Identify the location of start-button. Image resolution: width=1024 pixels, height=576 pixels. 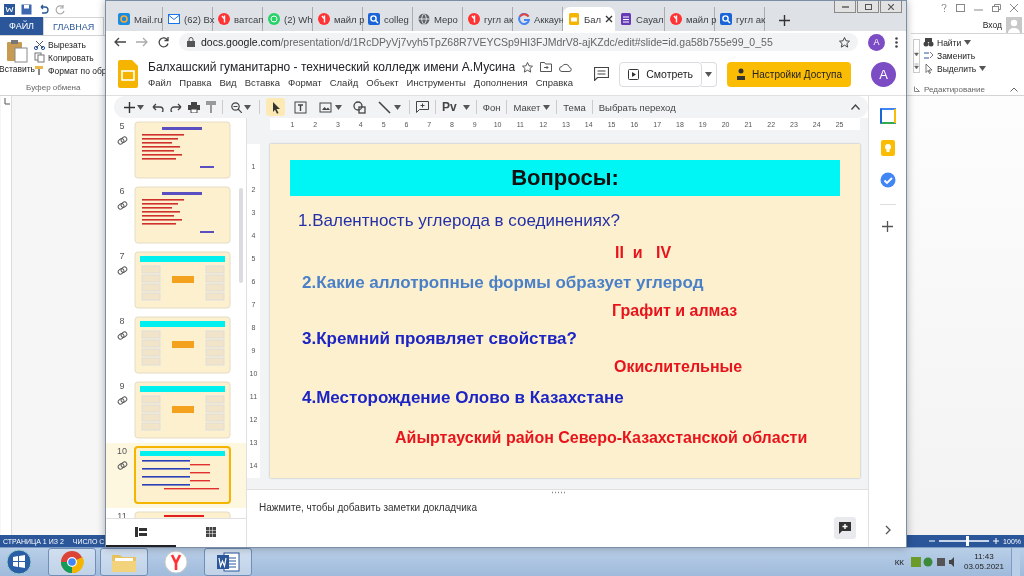
(19, 562).